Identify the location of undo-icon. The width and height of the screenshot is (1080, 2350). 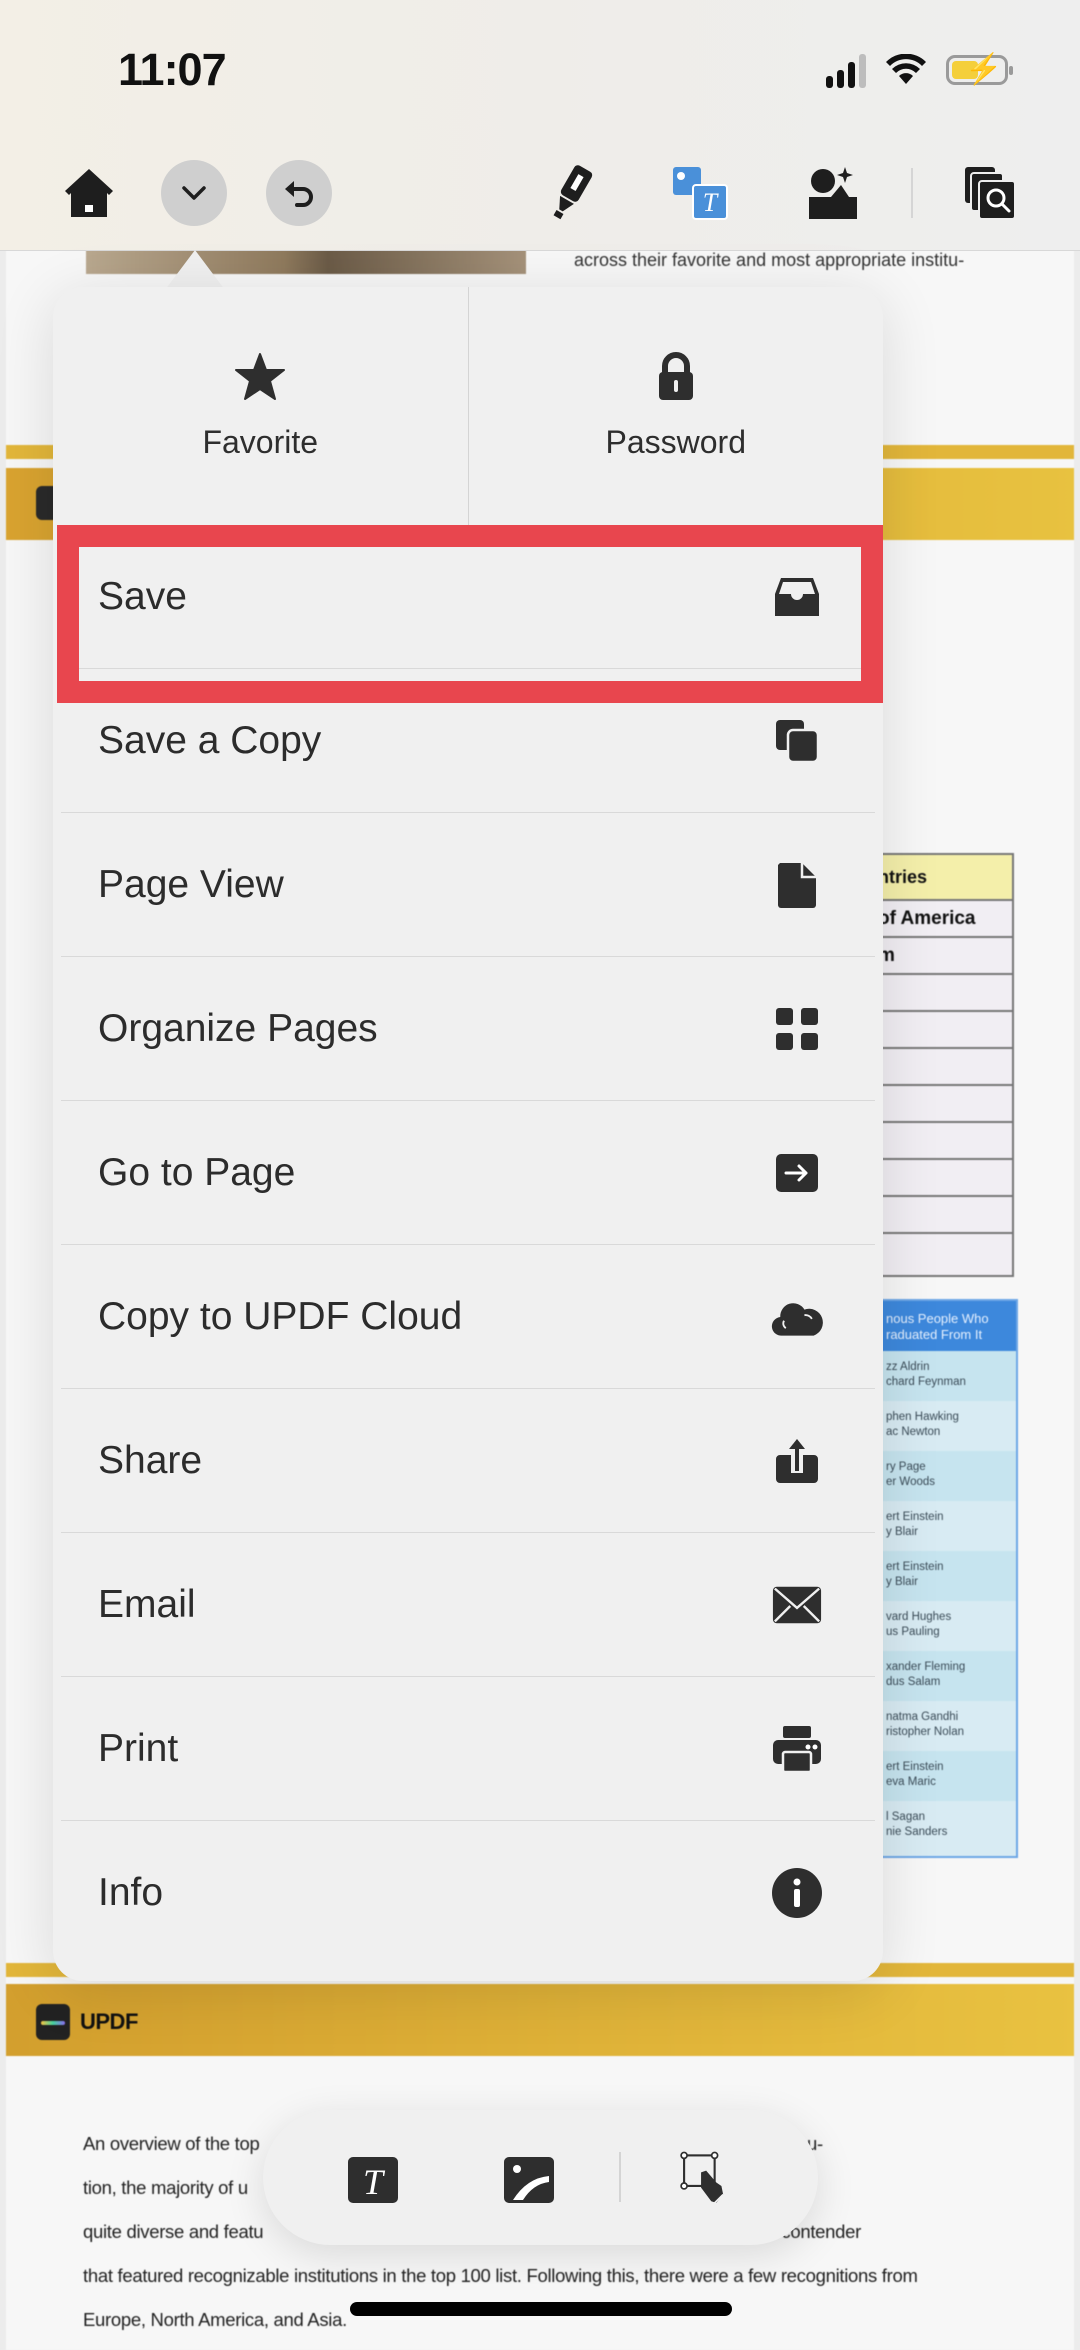
(299, 194).